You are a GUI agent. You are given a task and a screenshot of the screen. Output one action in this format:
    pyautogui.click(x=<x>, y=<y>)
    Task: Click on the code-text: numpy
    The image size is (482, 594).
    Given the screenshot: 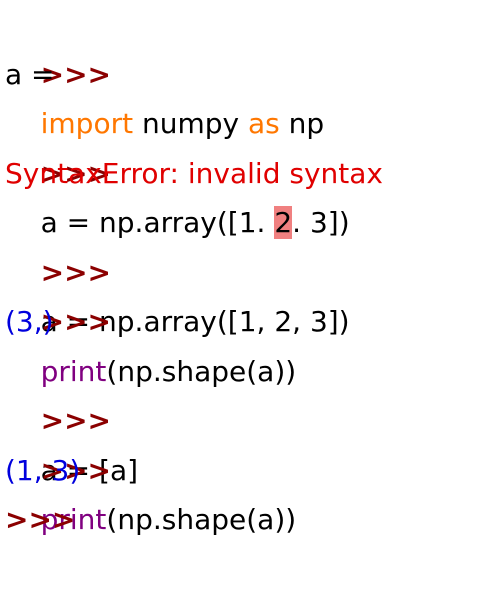 What is the action you would take?
    pyautogui.click(x=190, y=123)
    